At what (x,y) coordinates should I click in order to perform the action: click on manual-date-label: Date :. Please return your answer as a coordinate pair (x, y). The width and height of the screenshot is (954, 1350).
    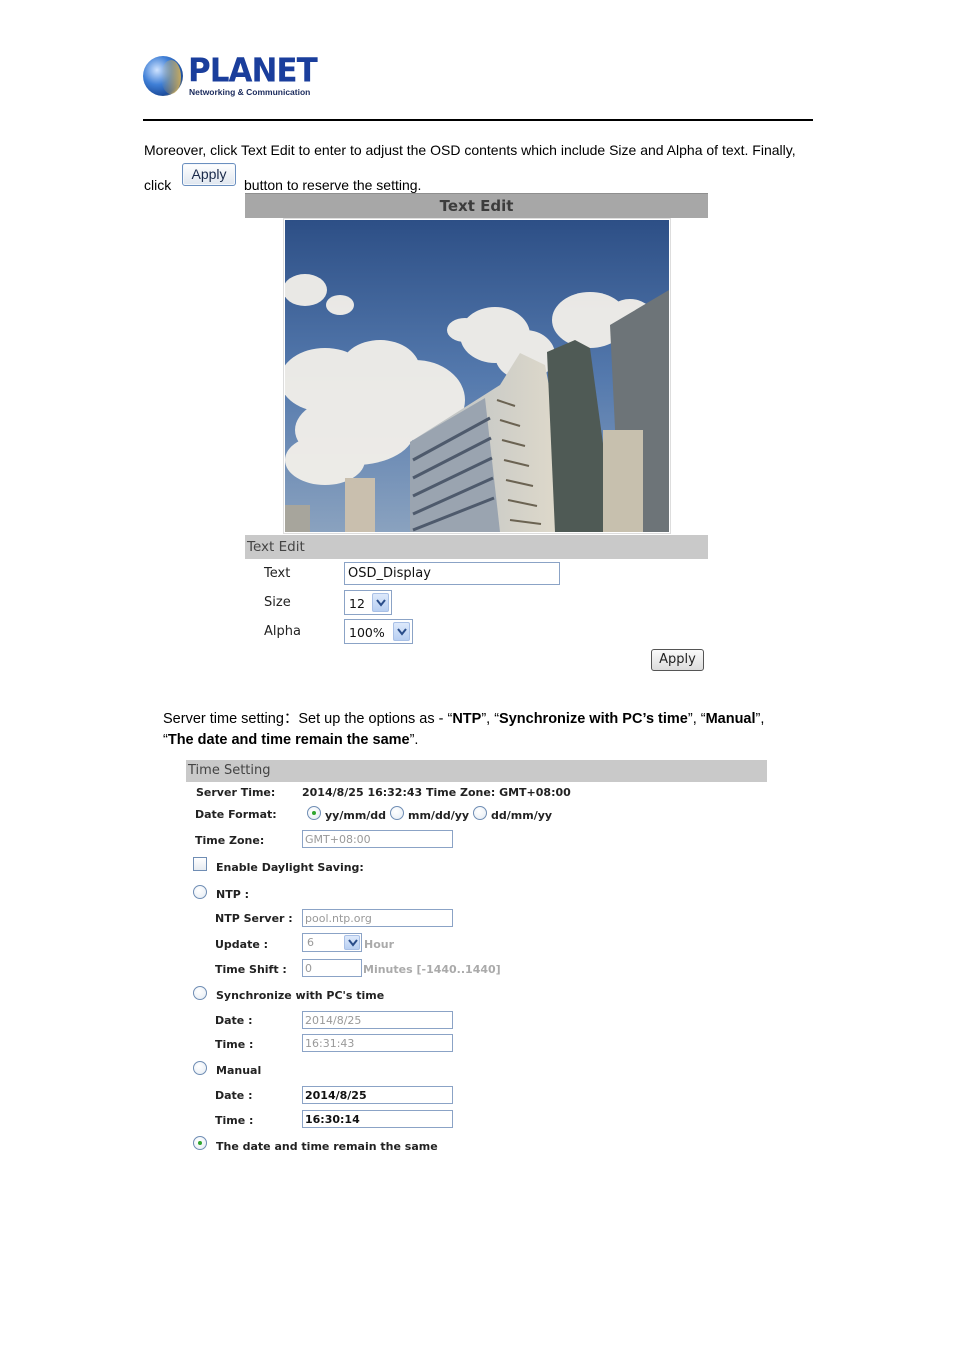
    Looking at the image, I should click on (234, 1095).